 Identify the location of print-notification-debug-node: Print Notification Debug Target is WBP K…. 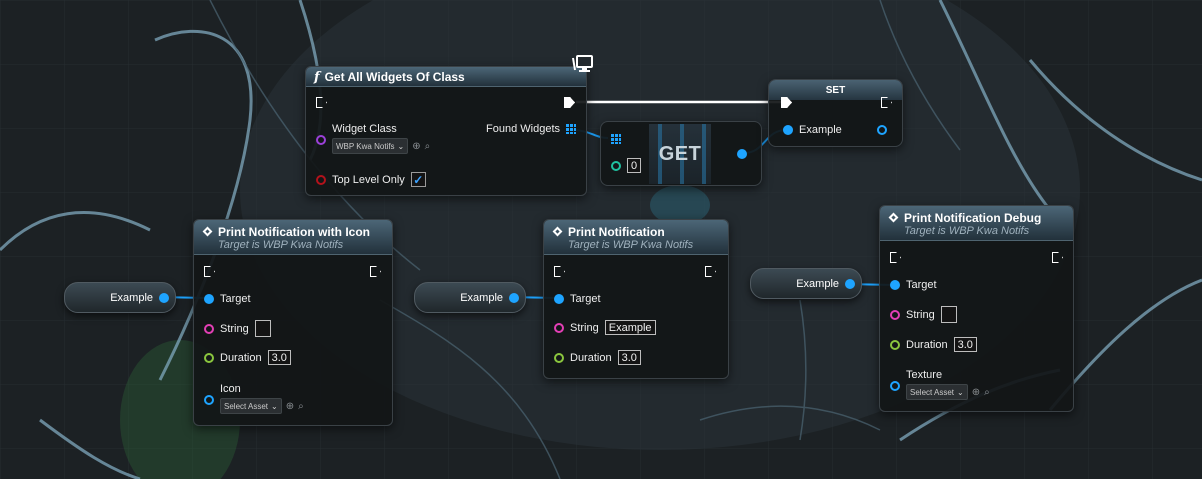
(976, 308).